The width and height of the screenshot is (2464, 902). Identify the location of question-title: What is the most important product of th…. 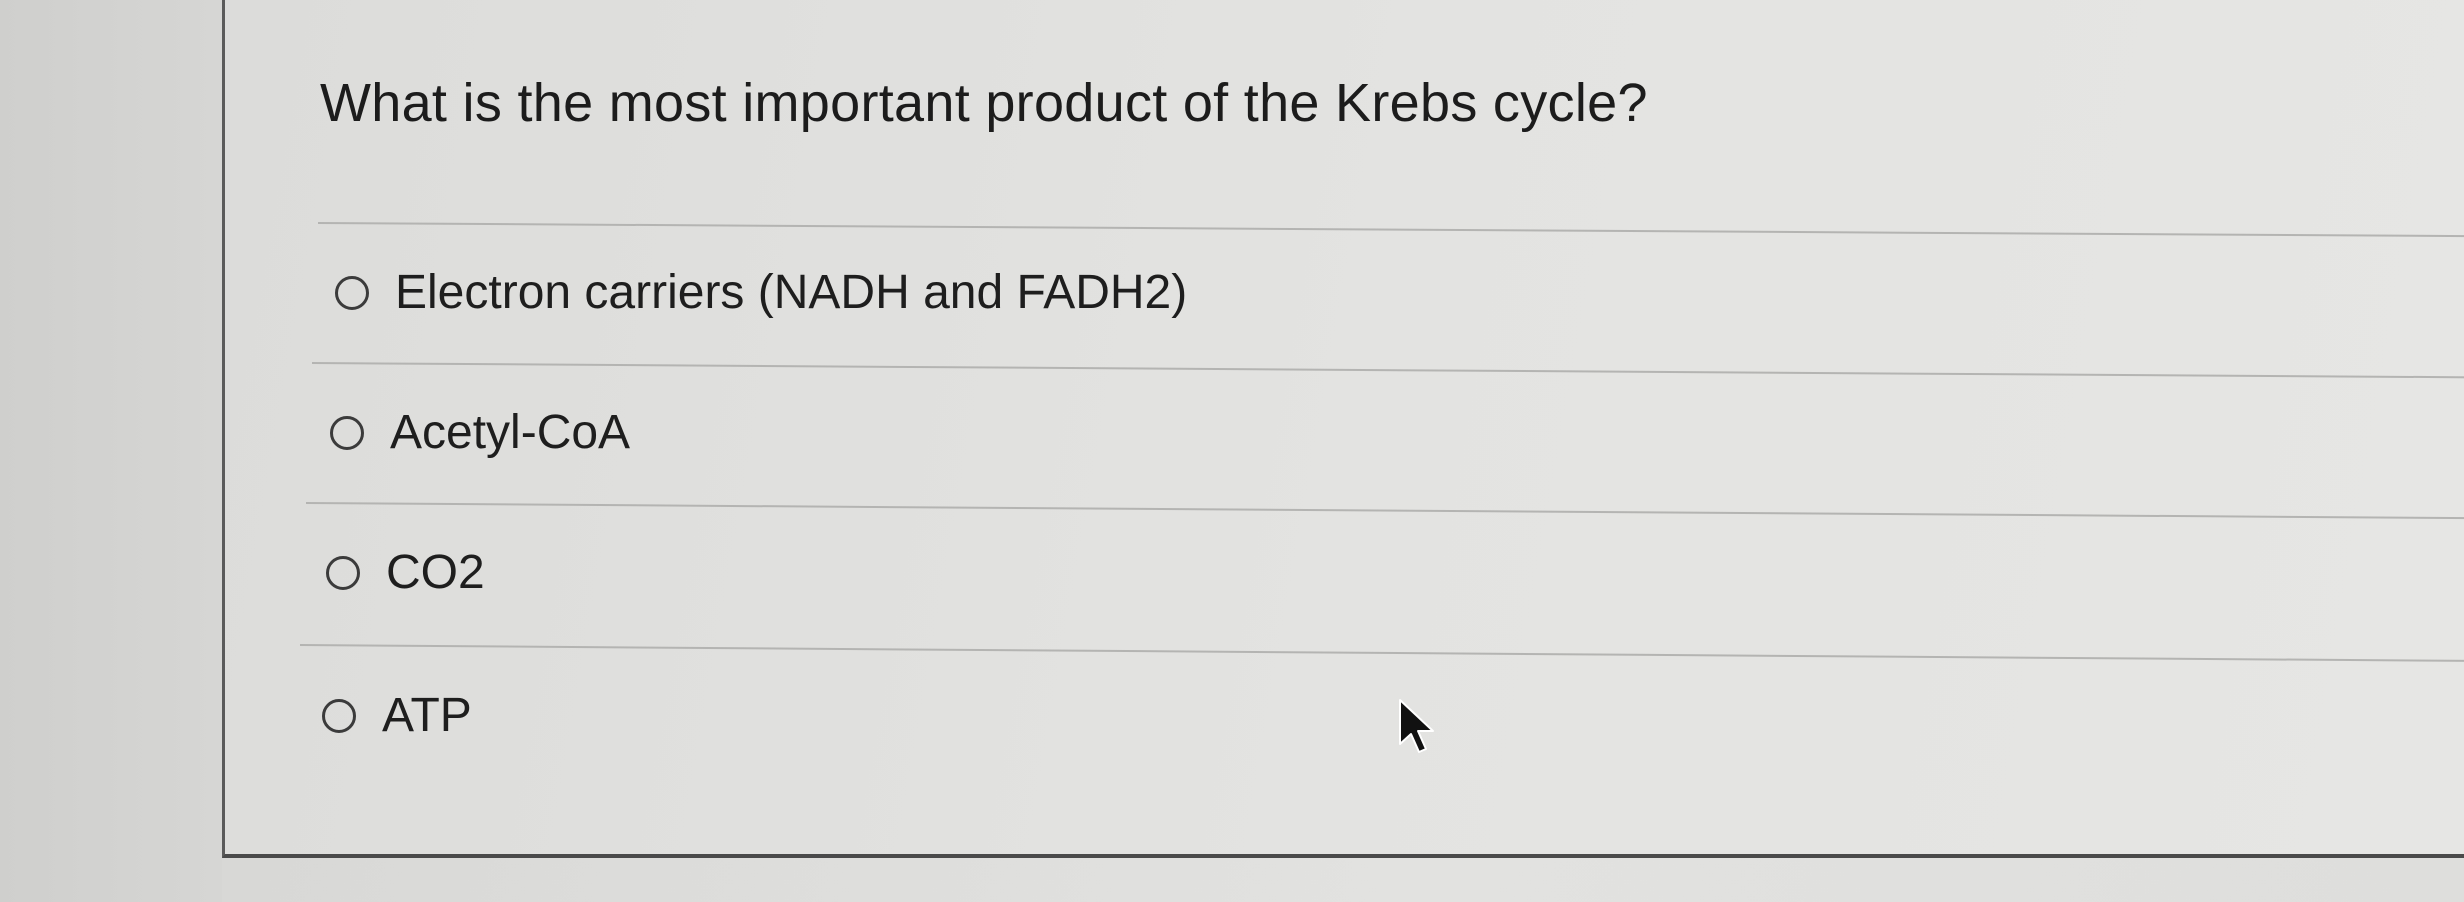
(984, 103).